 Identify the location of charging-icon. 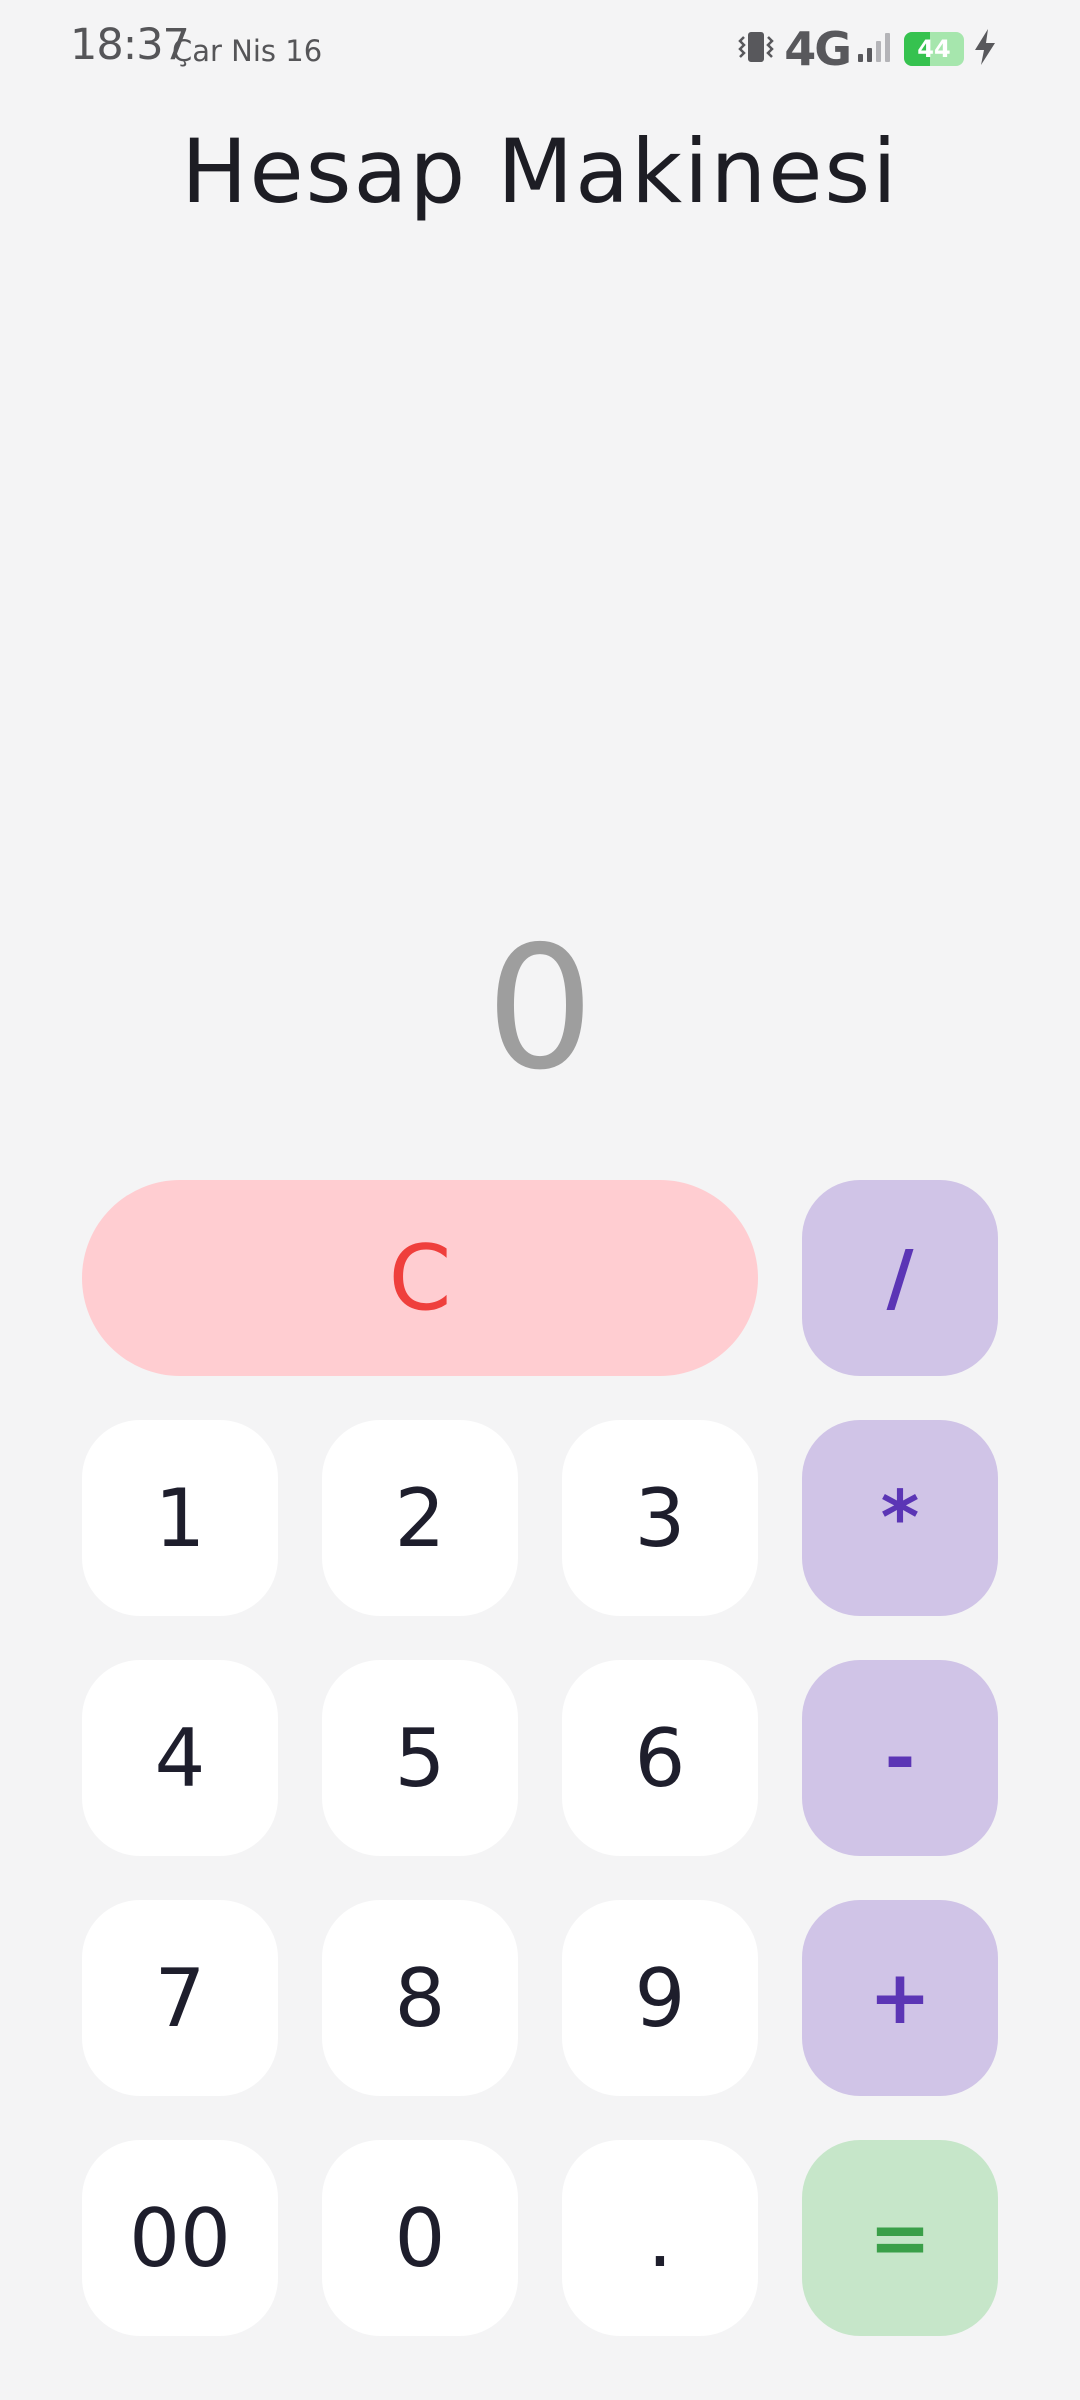
(985, 49).